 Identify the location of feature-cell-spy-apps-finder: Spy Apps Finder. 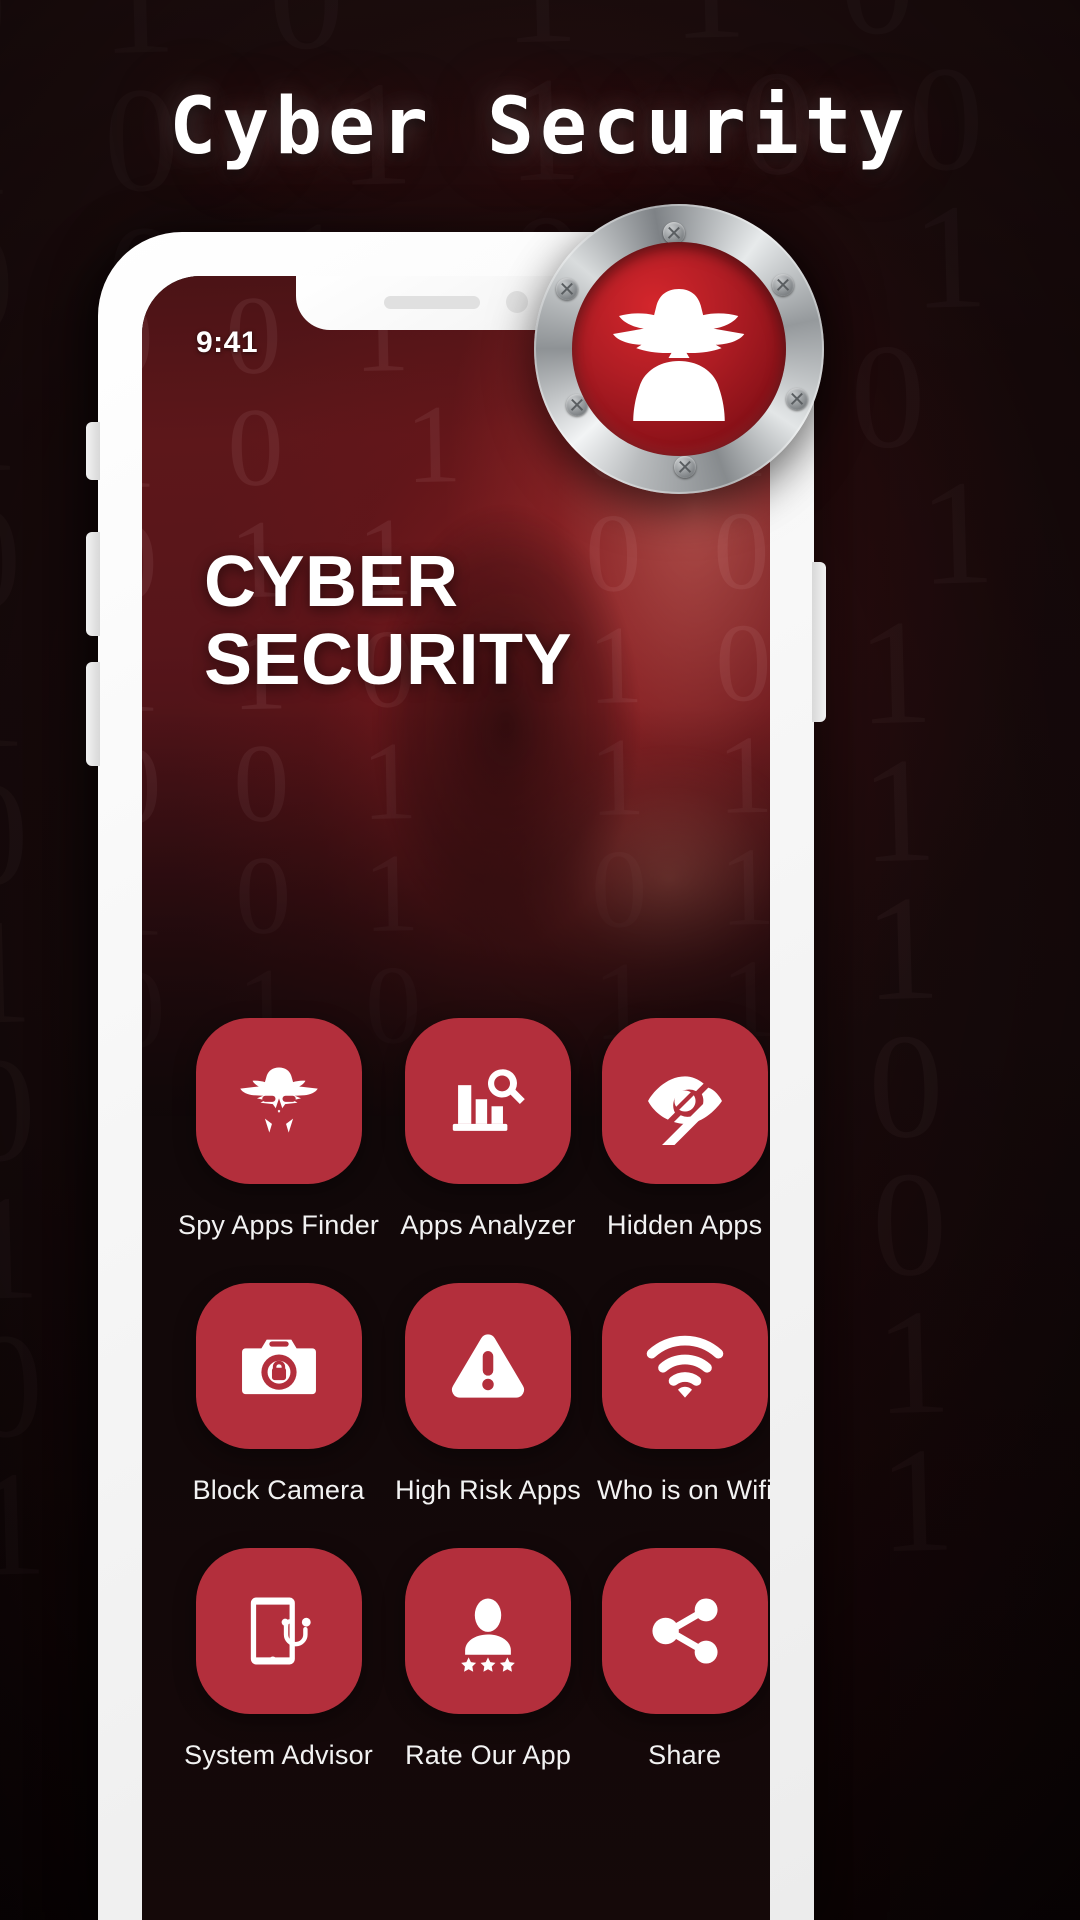
(278, 1129).